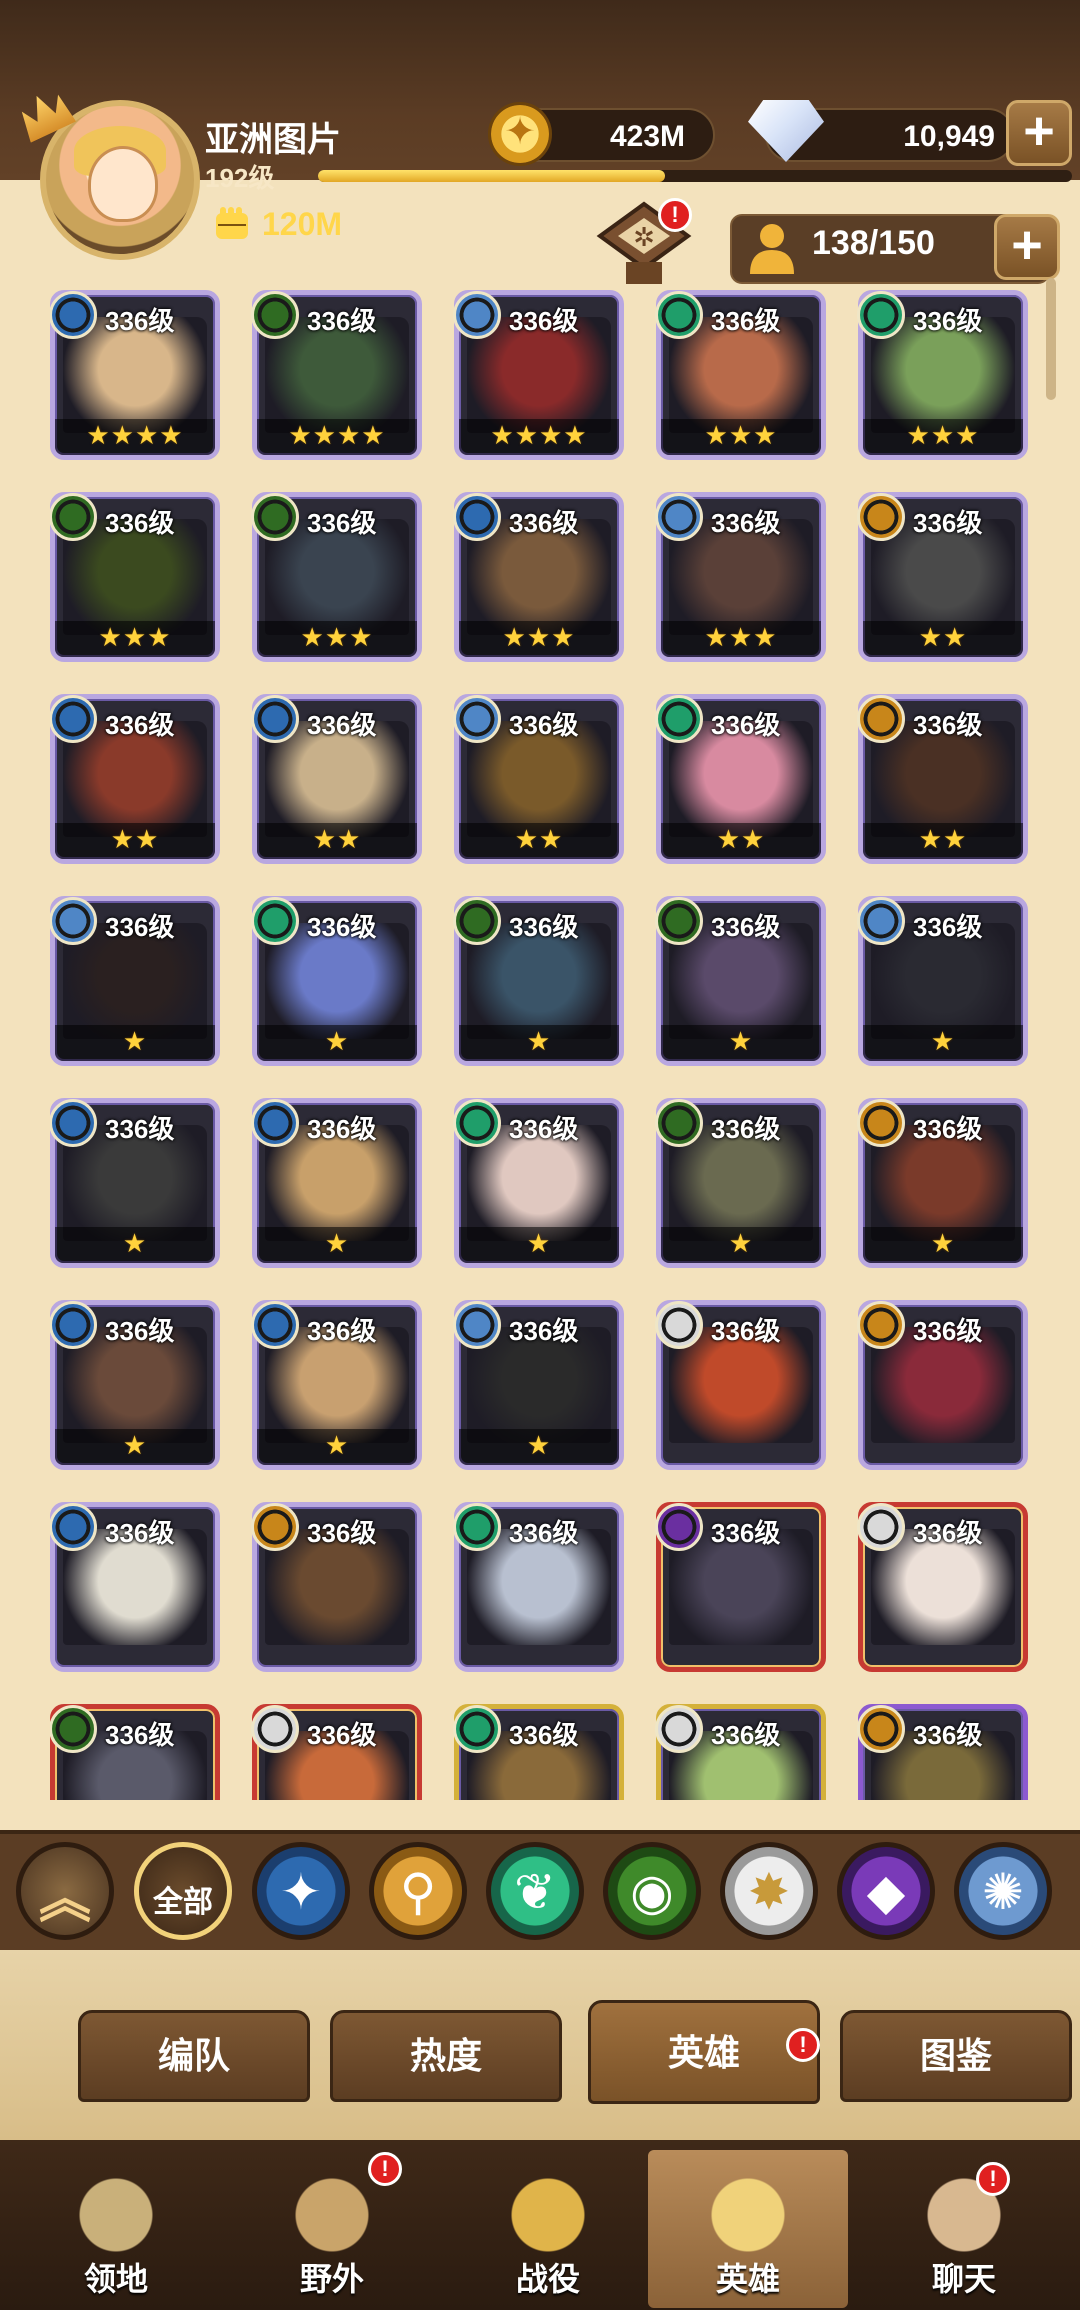 This screenshot has width=1080, height=2310. I want to click on filter-graveborn-button: ◉, so click(652, 1891).